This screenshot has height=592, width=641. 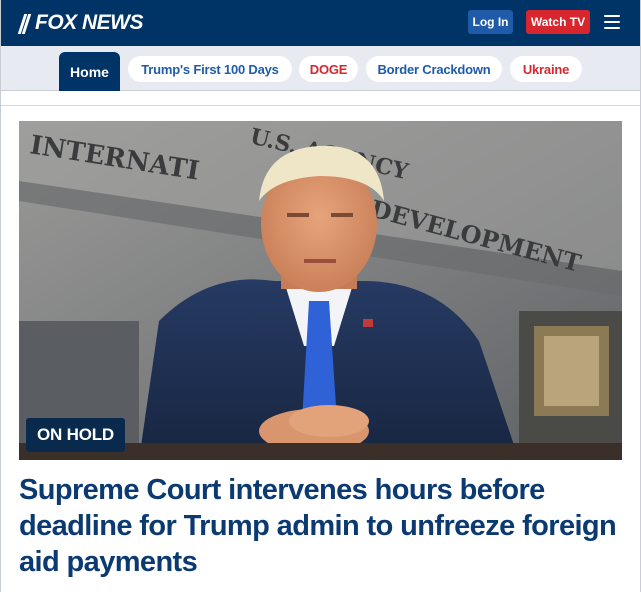 What do you see at coordinates (26, 23) in the screenshot?
I see `fox-logo-icon` at bounding box center [26, 23].